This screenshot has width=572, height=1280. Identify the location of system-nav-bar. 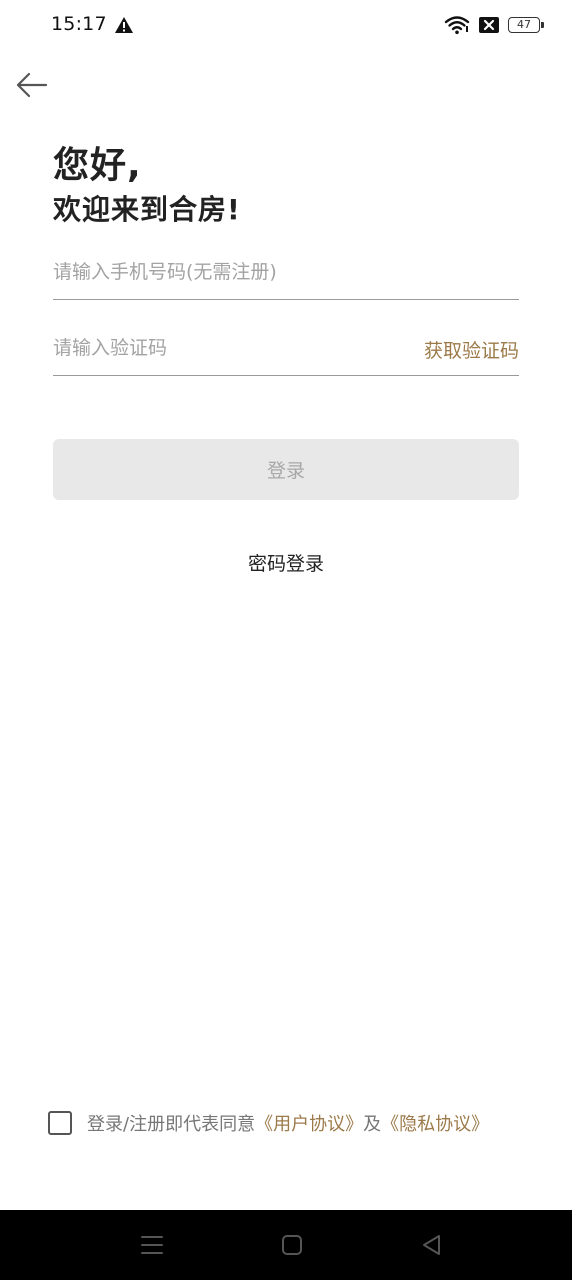
(286, 1245).